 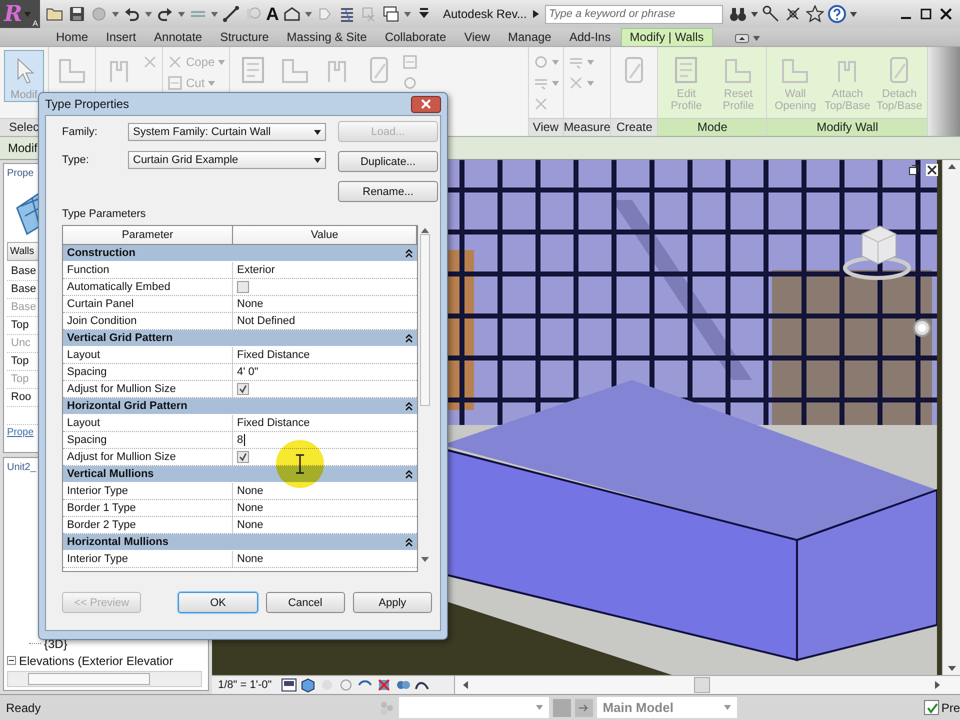 I want to click on dialog-button: OK, so click(x=218, y=602).